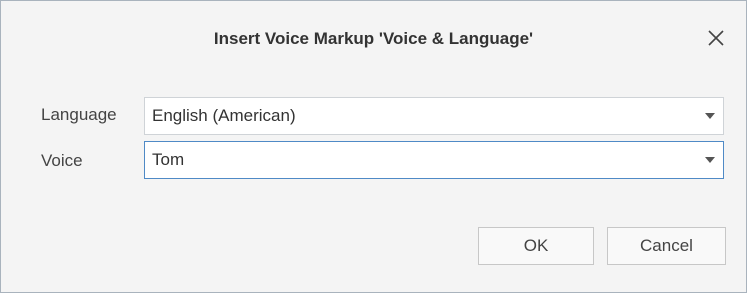 This screenshot has height=293, width=747. Describe the element at coordinates (666, 246) in the screenshot. I see `cancel-button: Cancel` at that location.